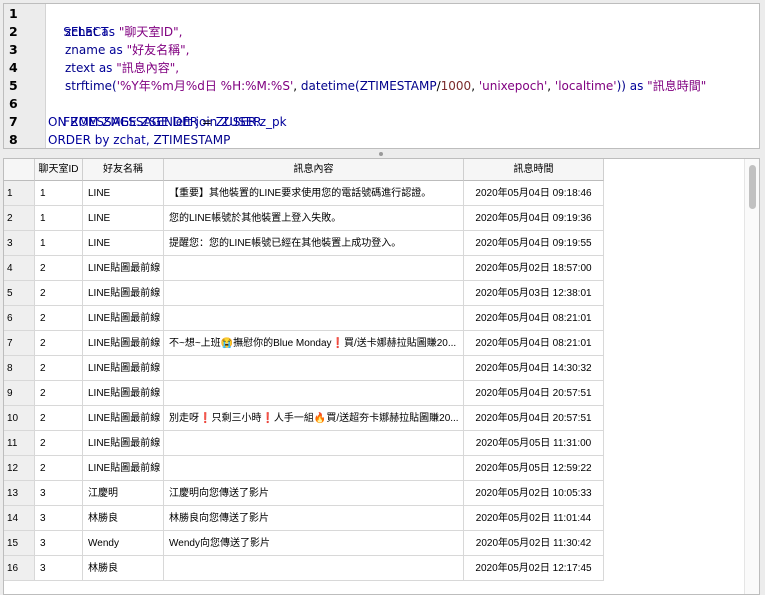 The height and width of the screenshot is (595, 765). What do you see at coordinates (314, 218) in the screenshot?
I see `message-text-cell: 您的LINE帳號於其他裝置上登入失敗。` at bounding box center [314, 218].